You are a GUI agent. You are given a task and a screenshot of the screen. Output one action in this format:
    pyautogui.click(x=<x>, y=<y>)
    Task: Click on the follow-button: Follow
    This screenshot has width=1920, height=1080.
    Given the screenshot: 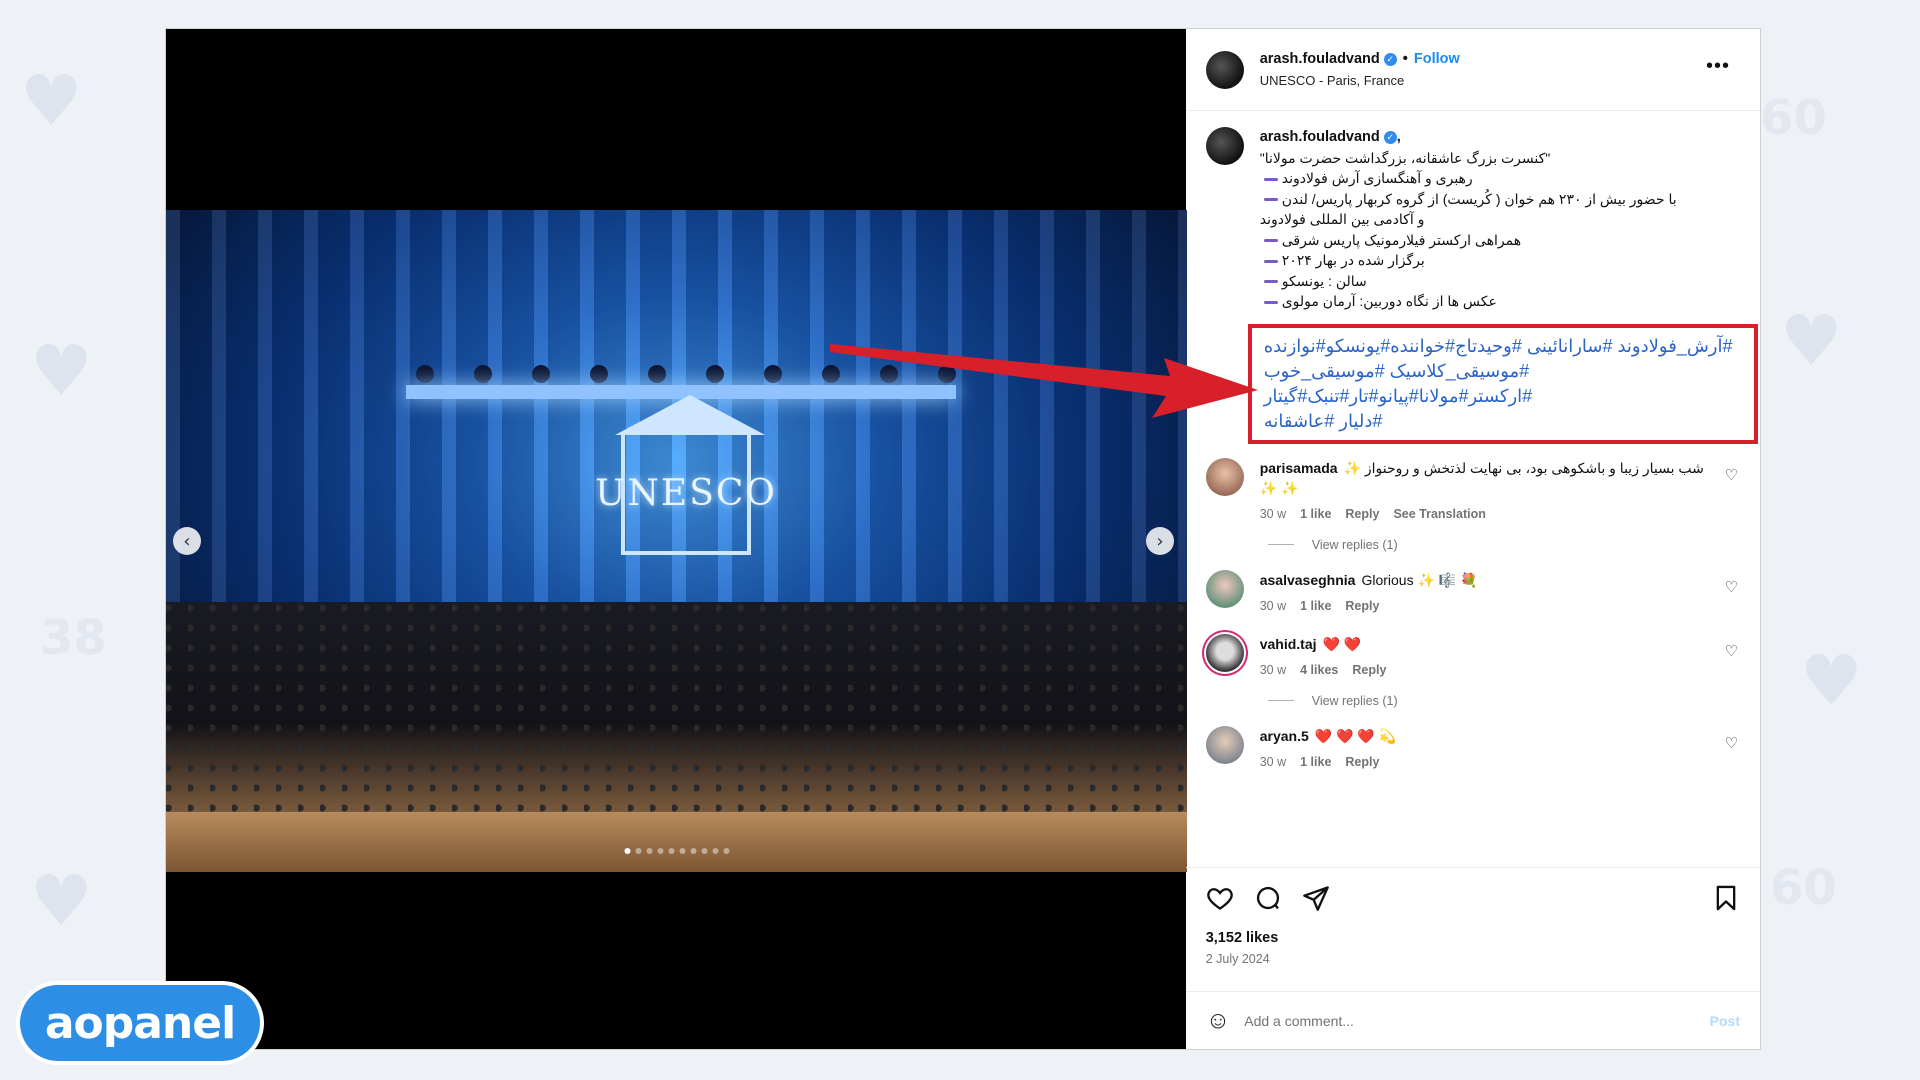 What is the action you would take?
    pyautogui.click(x=1437, y=59)
    